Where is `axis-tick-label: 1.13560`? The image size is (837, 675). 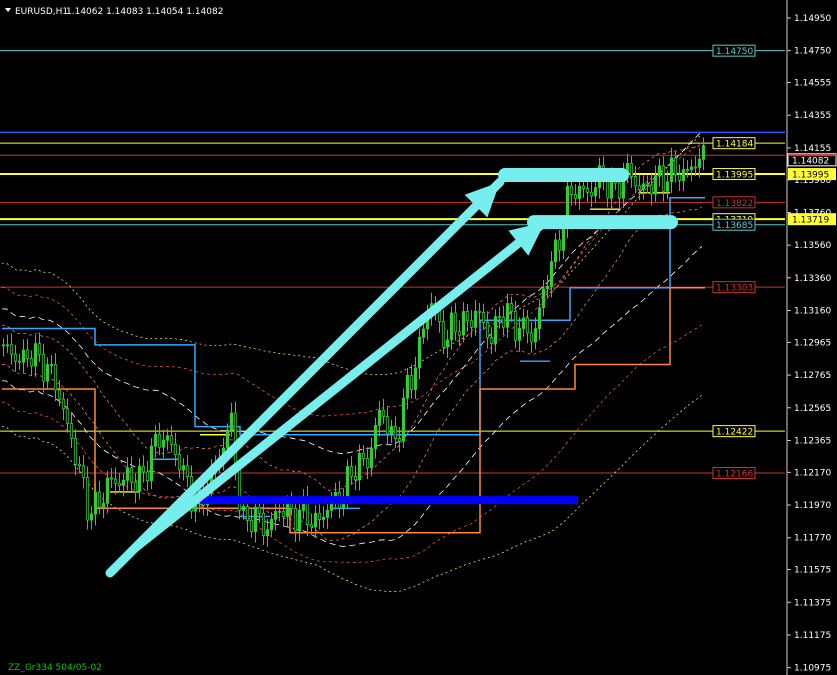
axis-tick-label: 1.13560 is located at coordinates (812, 246).